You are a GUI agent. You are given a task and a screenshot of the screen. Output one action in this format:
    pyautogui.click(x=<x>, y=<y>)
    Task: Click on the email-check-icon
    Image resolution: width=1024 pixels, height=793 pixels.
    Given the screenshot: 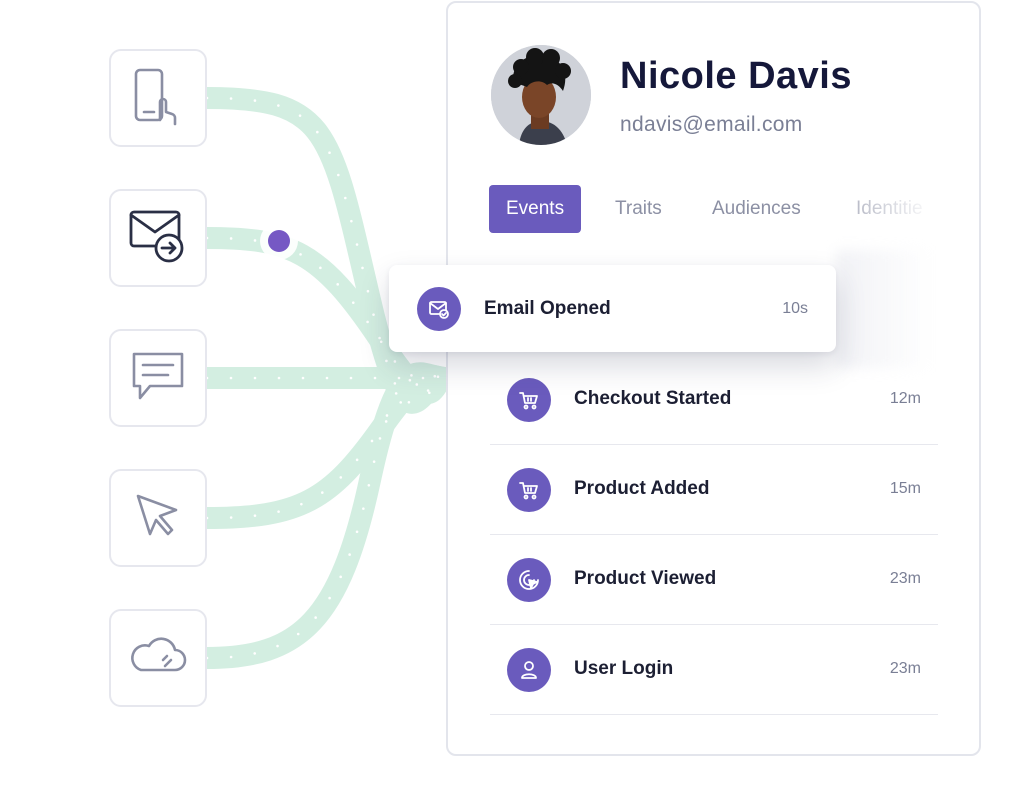 What is the action you would take?
    pyautogui.click(x=439, y=309)
    